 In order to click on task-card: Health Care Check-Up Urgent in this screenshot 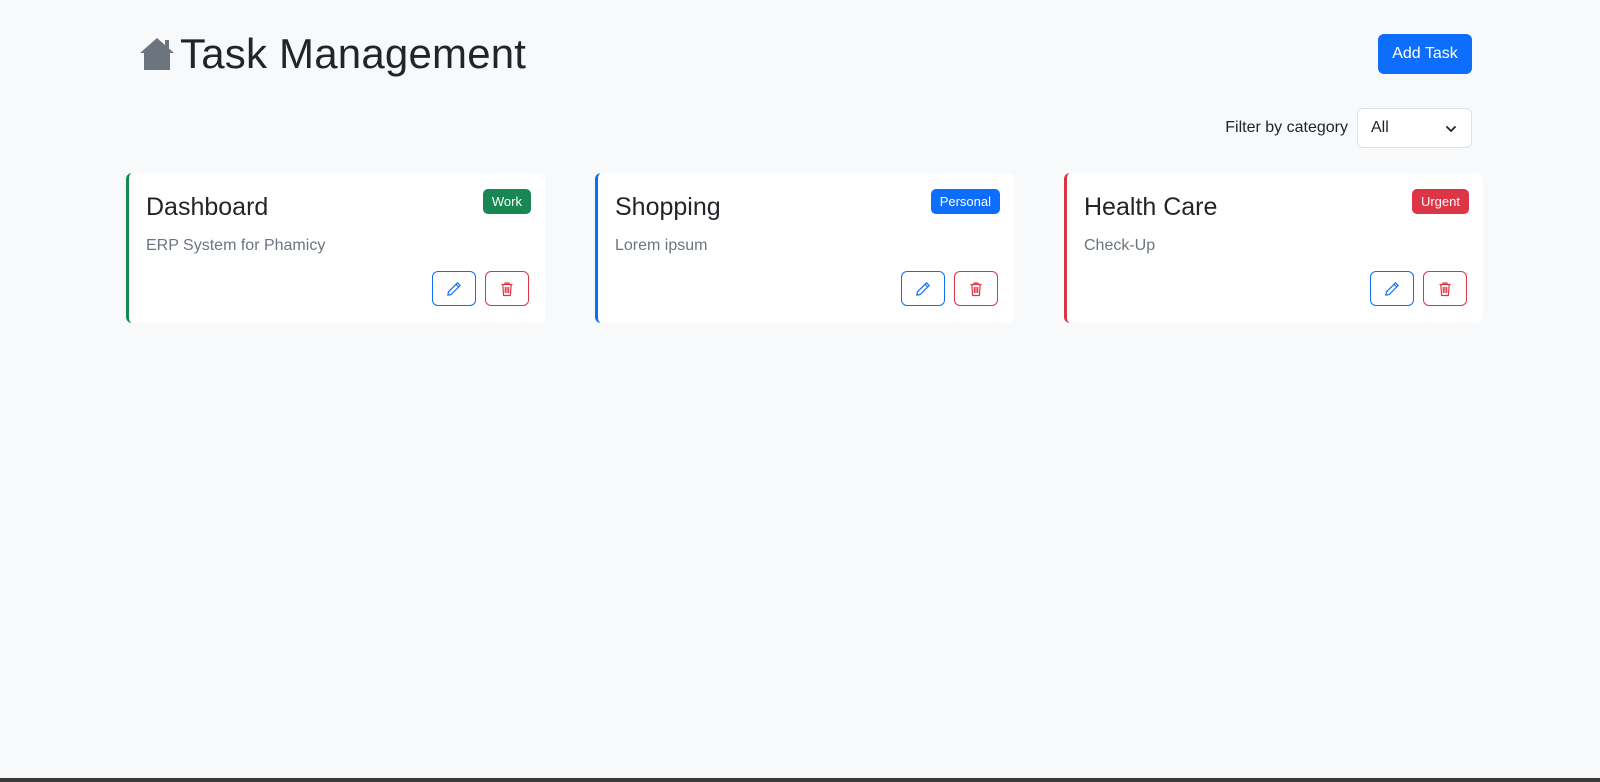, I will do `click(1273, 248)`.